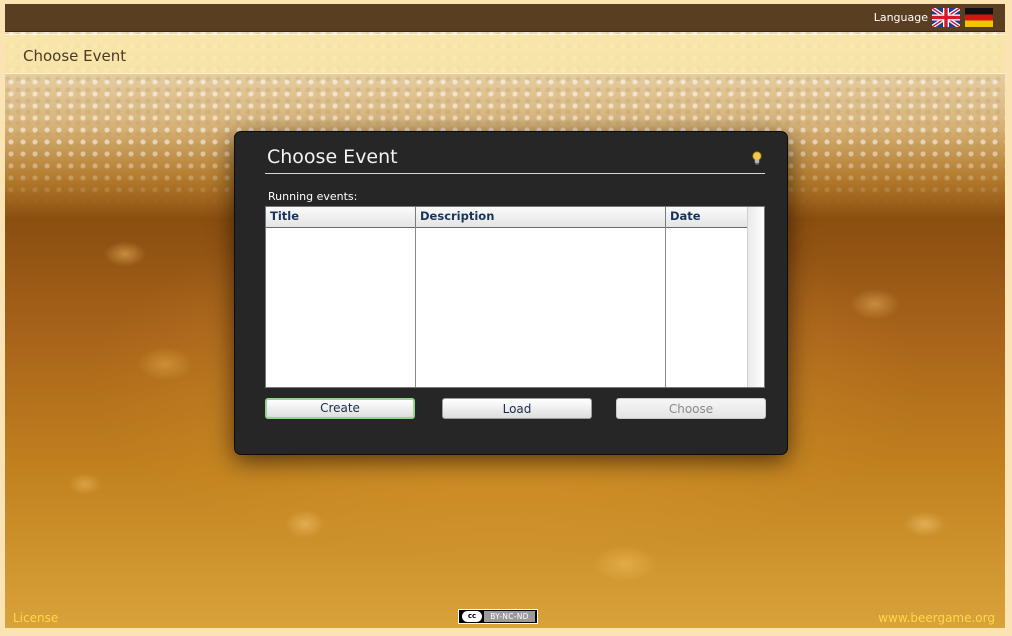  I want to click on page-title: Choose Event, so click(75, 56).